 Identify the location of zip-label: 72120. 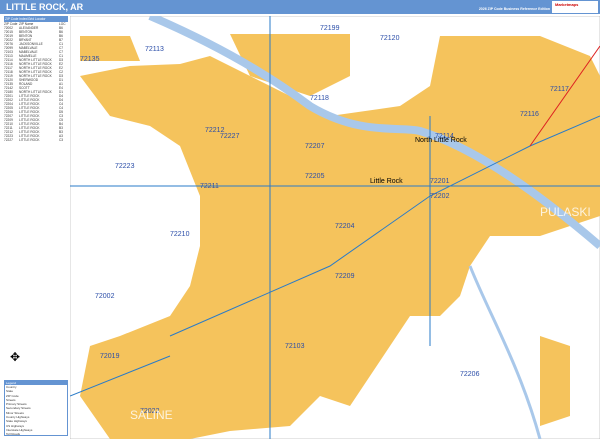
(390, 38).